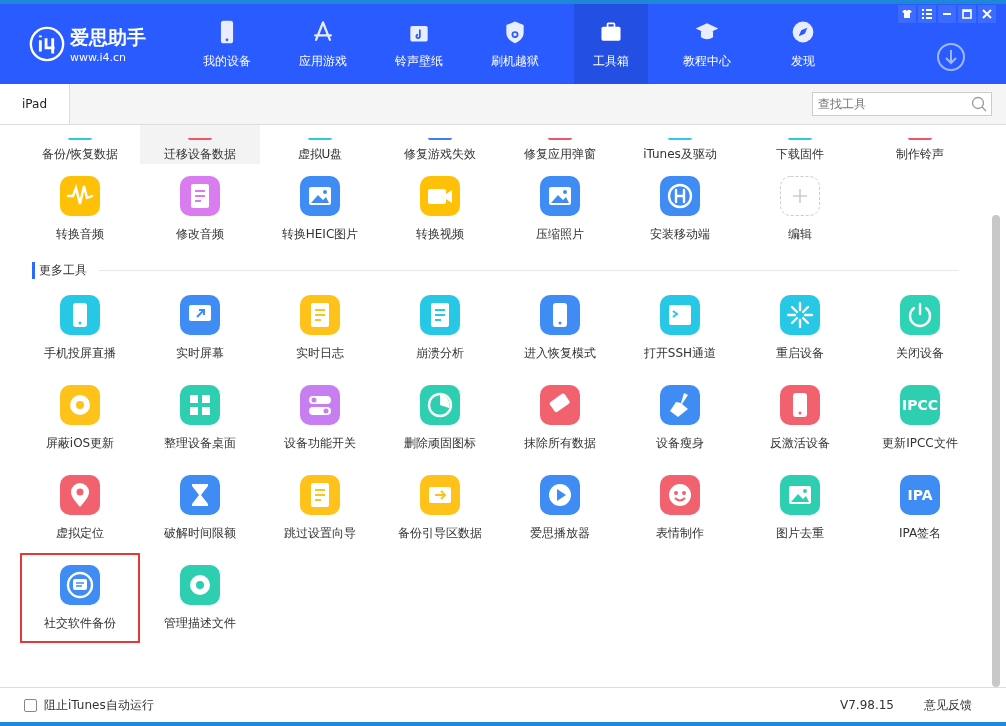  Describe the element at coordinates (440, 328) in the screenshot. I see `tool-item: 崩溃分析` at that location.